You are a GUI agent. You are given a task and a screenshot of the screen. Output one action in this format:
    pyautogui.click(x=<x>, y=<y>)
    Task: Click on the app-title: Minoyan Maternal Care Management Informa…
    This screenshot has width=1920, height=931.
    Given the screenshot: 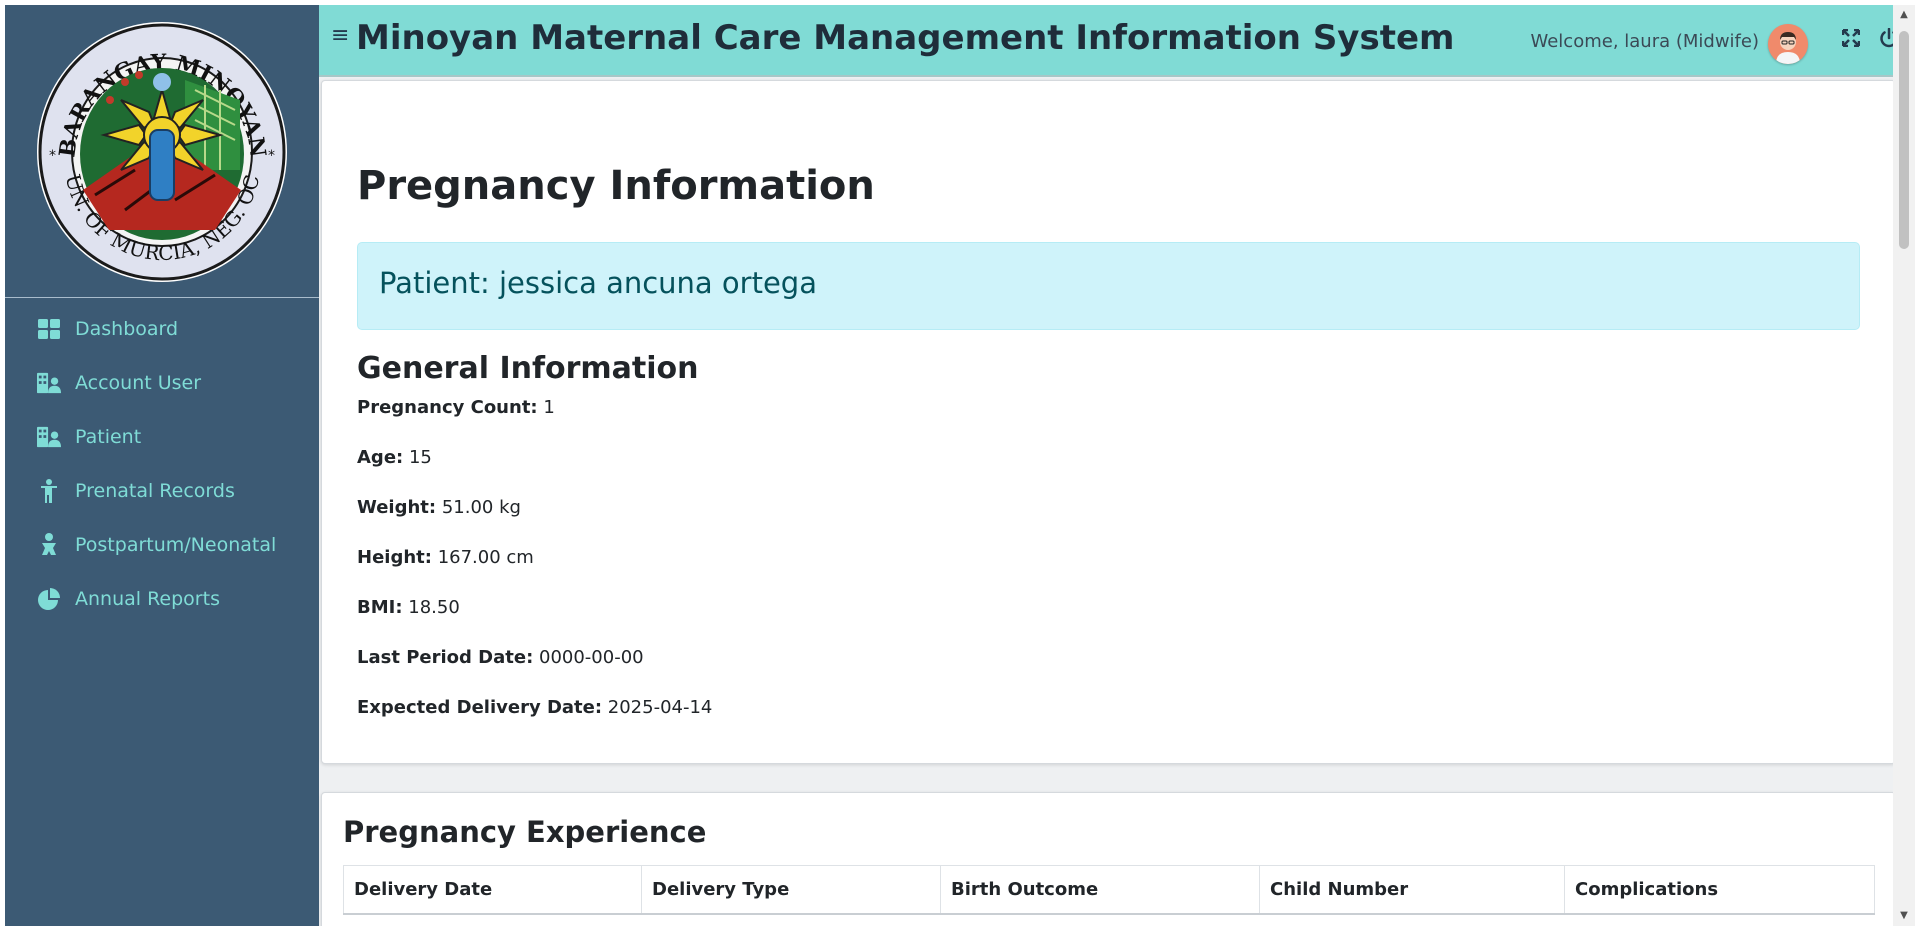 What is the action you would take?
    pyautogui.click(x=905, y=38)
    